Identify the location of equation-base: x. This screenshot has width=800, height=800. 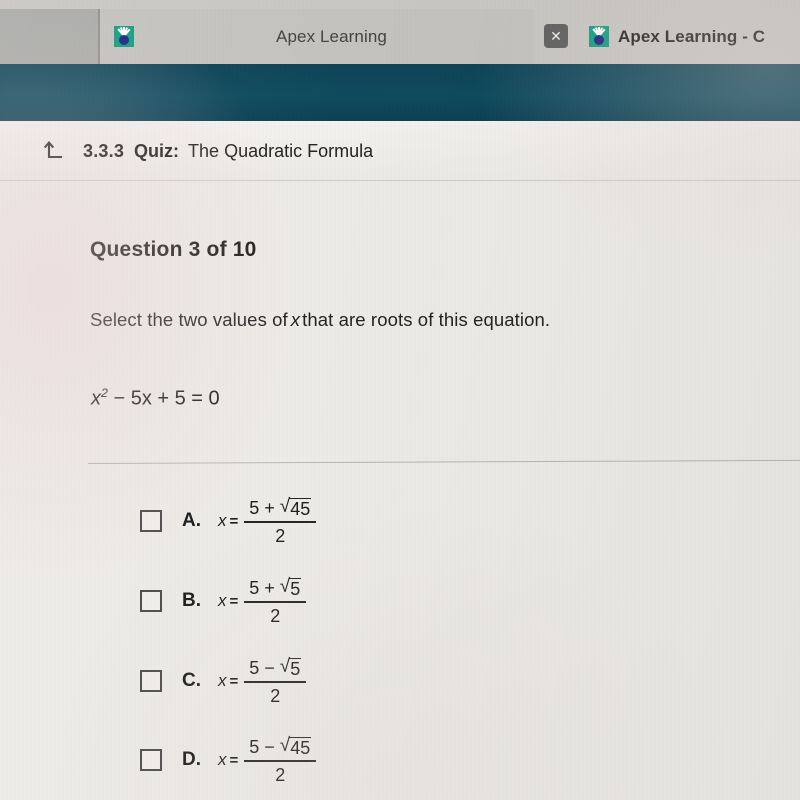
(96, 398).